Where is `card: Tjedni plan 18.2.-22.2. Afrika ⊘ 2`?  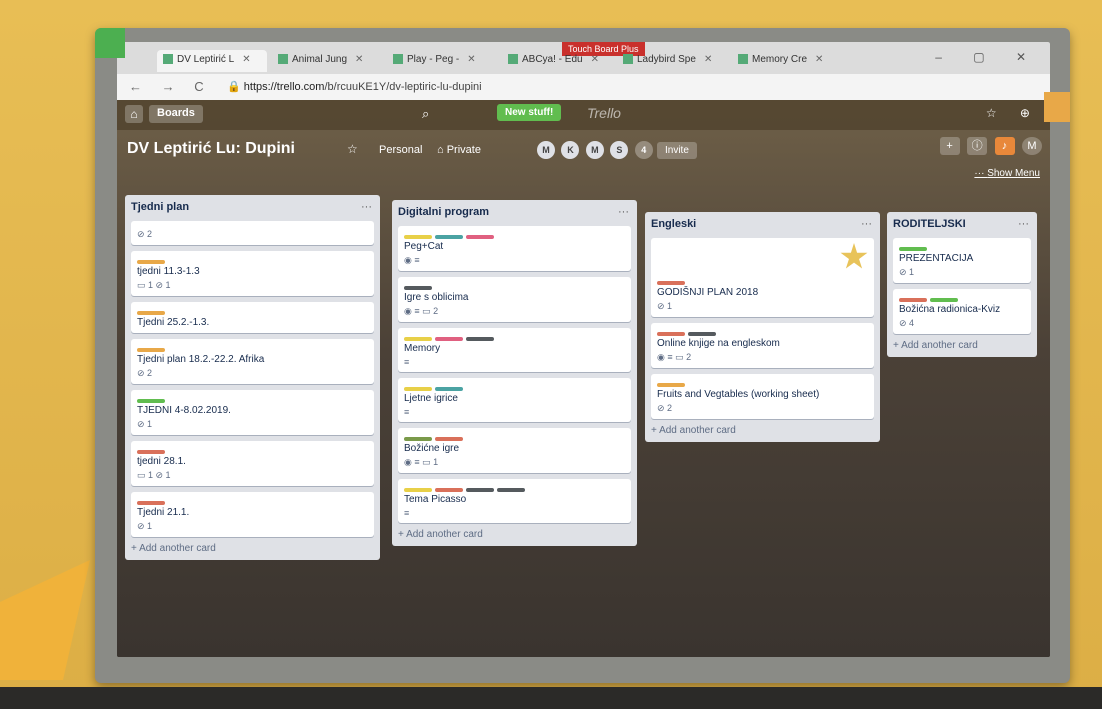 card: Tjedni plan 18.2.-22.2. Afrika ⊘ 2 is located at coordinates (252, 361).